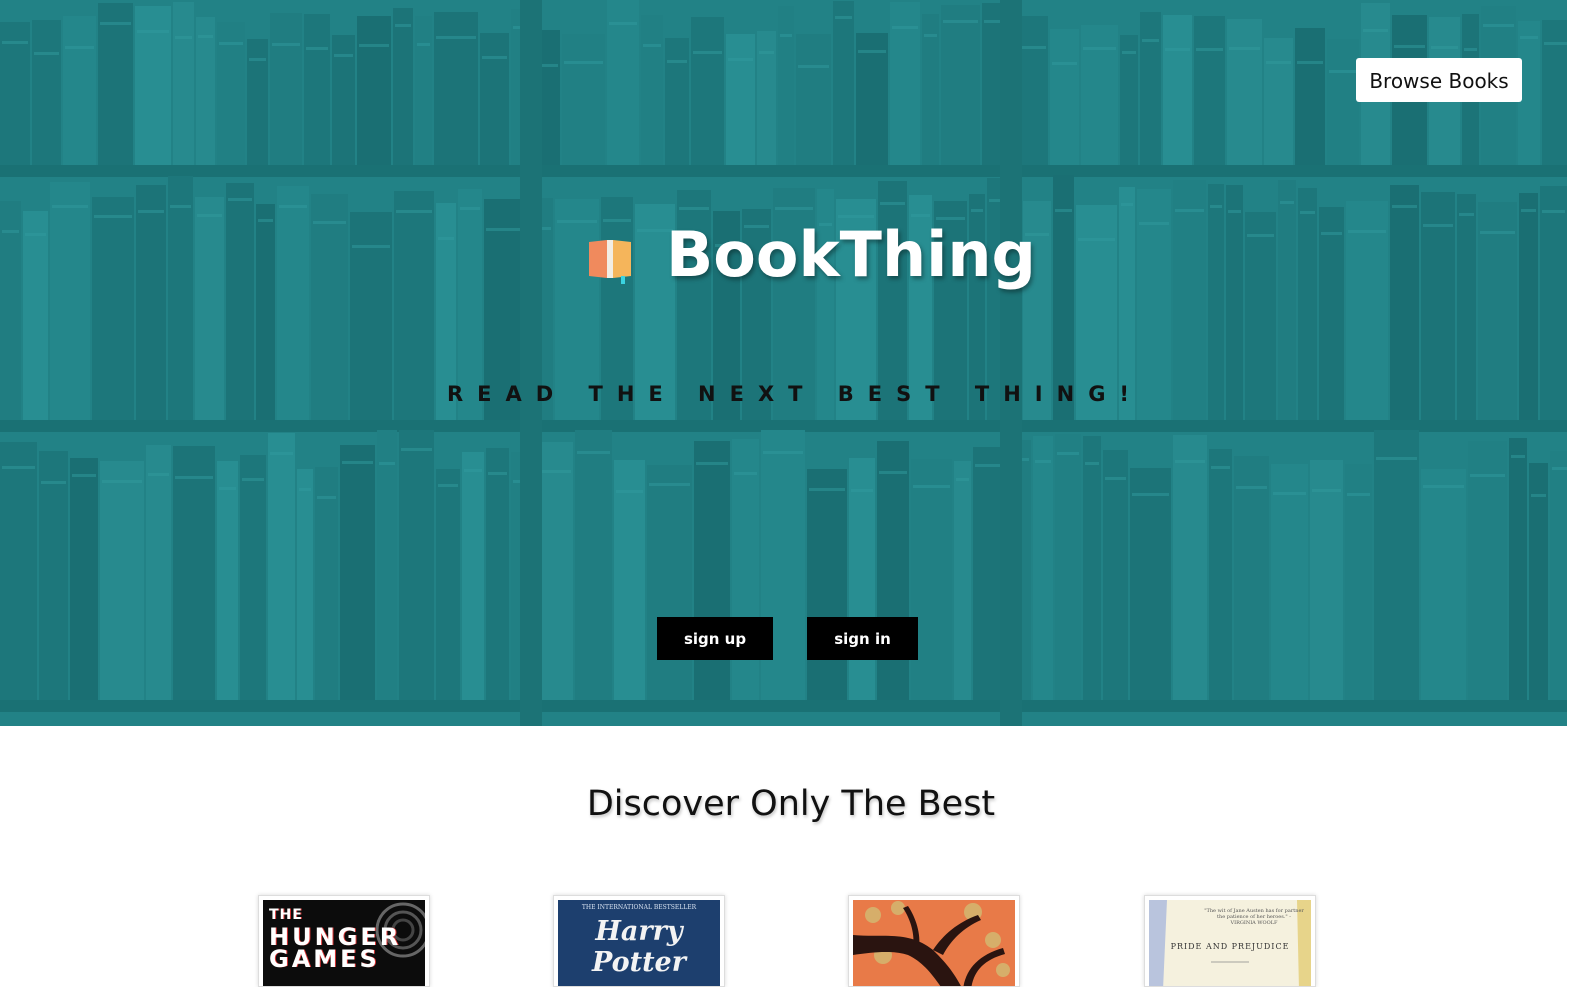  What do you see at coordinates (795, 394) in the screenshot?
I see `tagline: READ THE NEXT BEST THING!` at bounding box center [795, 394].